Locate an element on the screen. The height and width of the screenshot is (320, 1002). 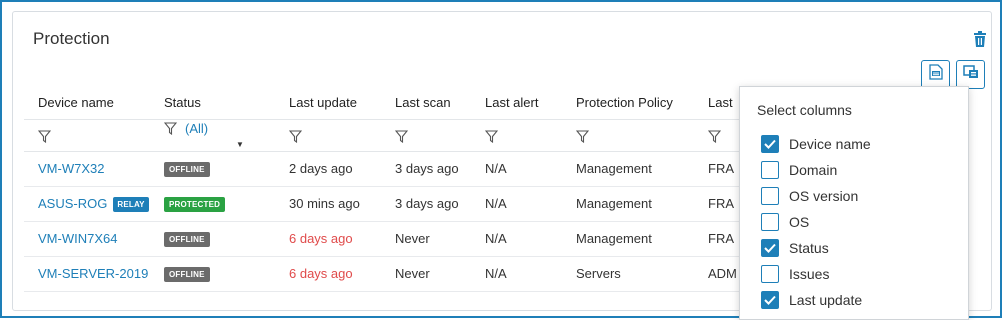
filter-cell-last-alert is located at coordinates (516, 135).